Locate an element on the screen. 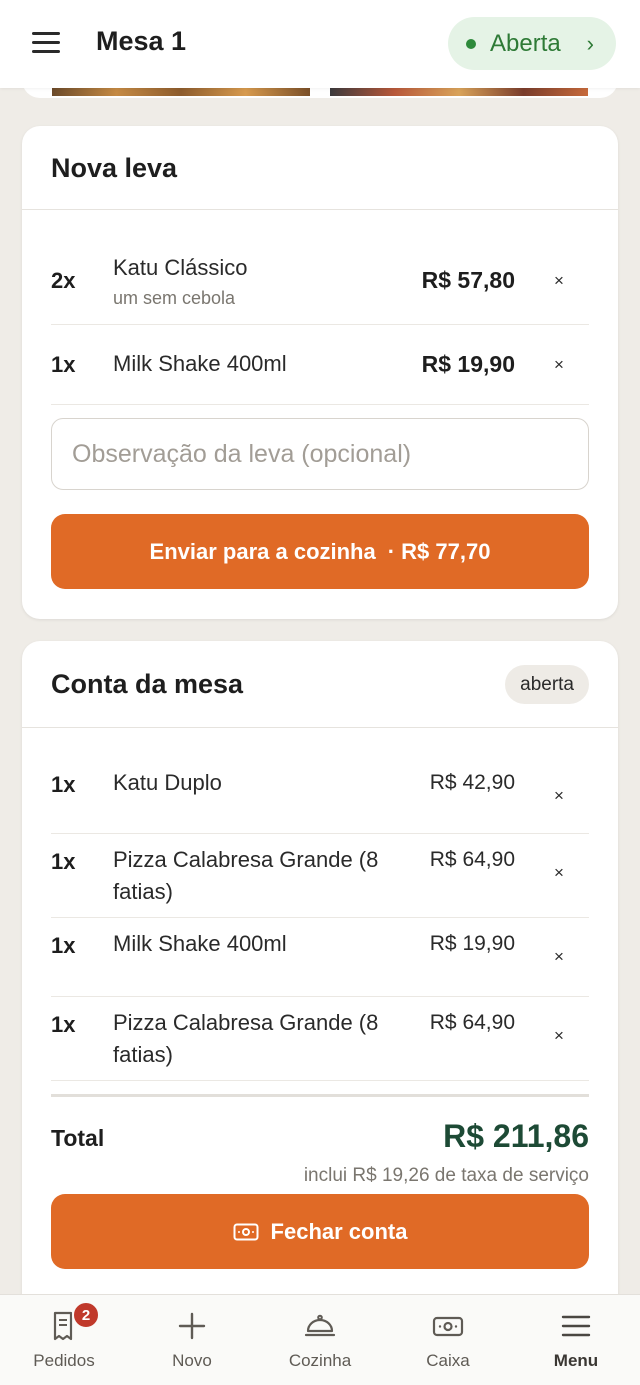  hamburger-menu-icon is located at coordinates (47, 43).